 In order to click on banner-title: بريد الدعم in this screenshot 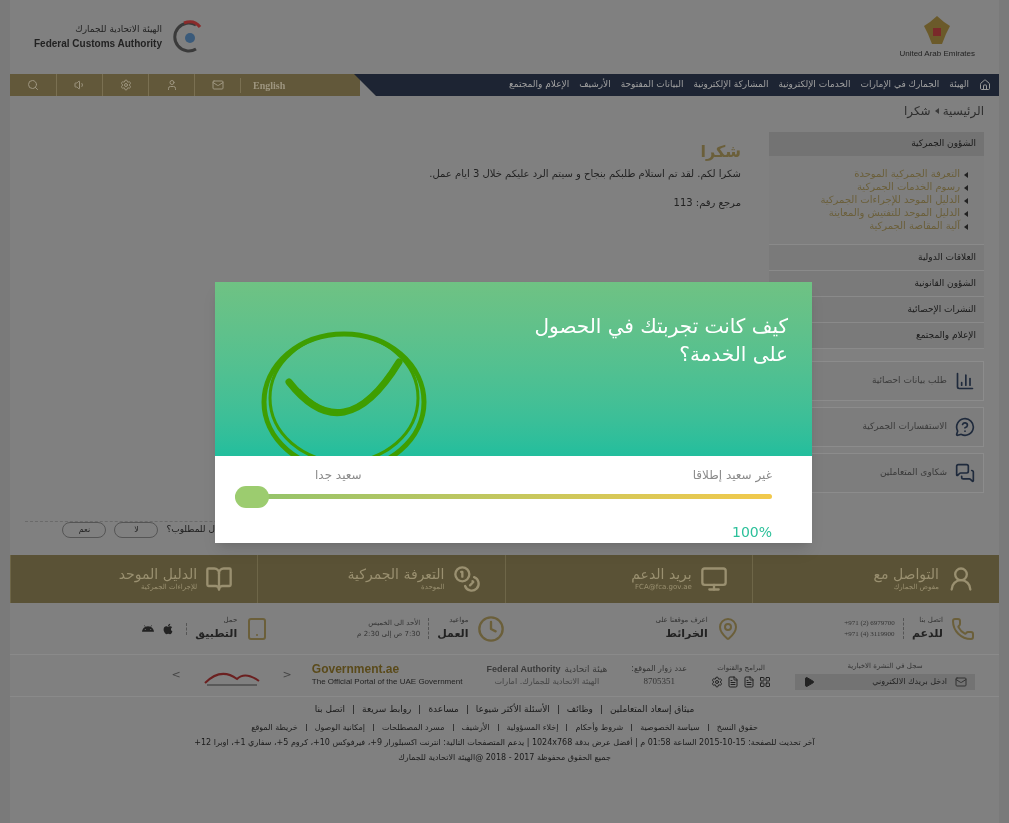, I will do `click(661, 573)`.